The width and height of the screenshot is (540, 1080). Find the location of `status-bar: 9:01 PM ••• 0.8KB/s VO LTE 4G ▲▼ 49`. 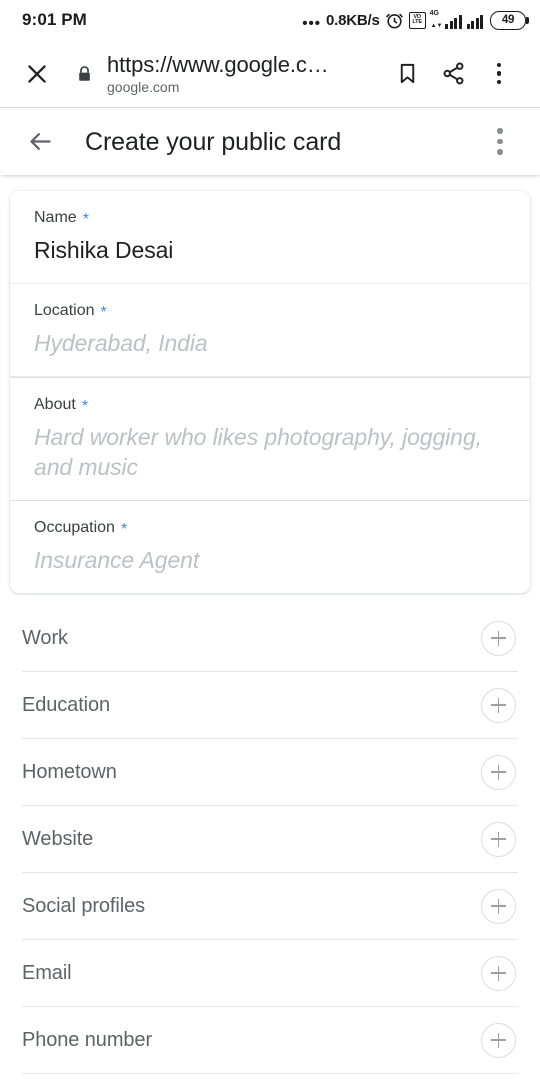

status-bar: 9:01 PM ••• 0.8KB/s VO LTE 4G ▲▼ 49 is located at coordinates (270, 20).